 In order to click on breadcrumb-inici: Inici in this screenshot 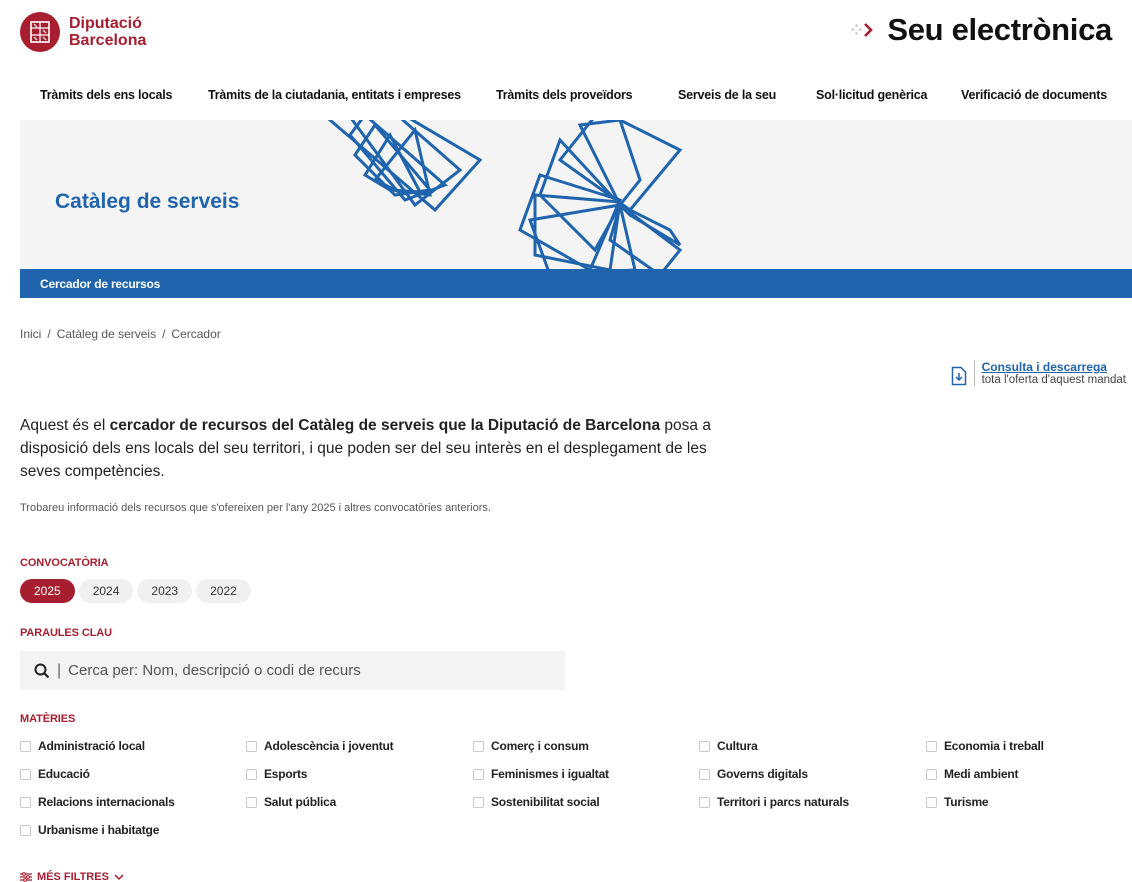, I will do `click(30, 334)`.